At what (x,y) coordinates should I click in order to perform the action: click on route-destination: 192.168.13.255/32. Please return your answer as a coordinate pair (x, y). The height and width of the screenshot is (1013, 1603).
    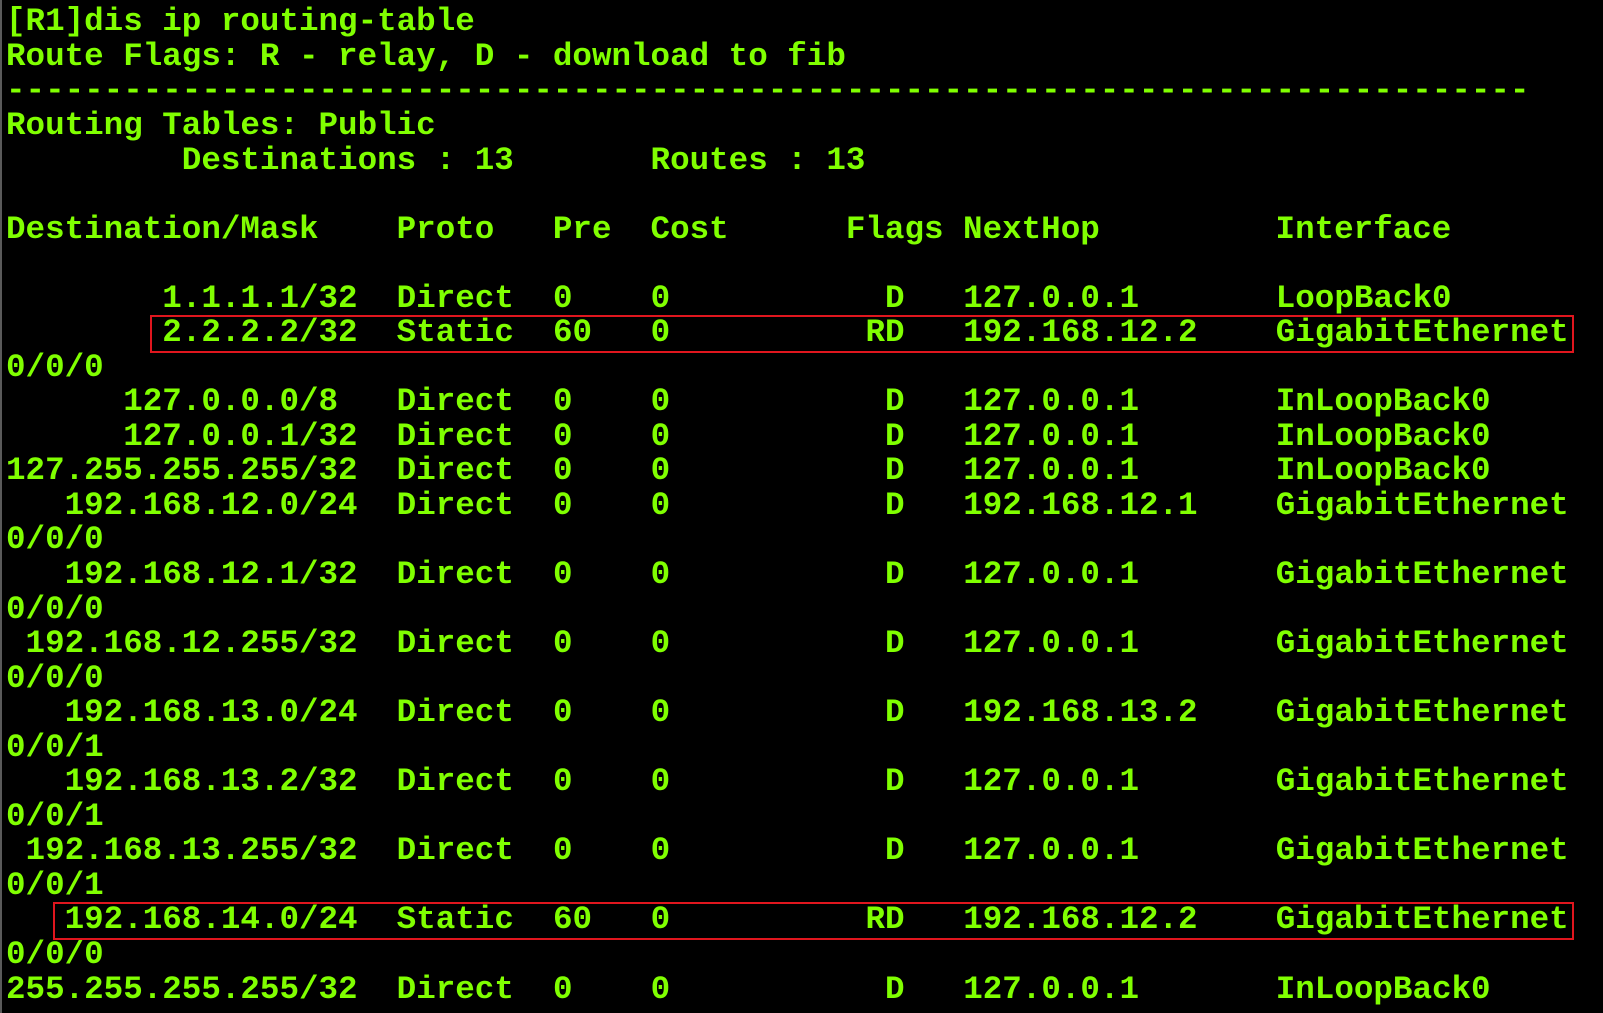
    Looking at the image, I should click on (191, 851).